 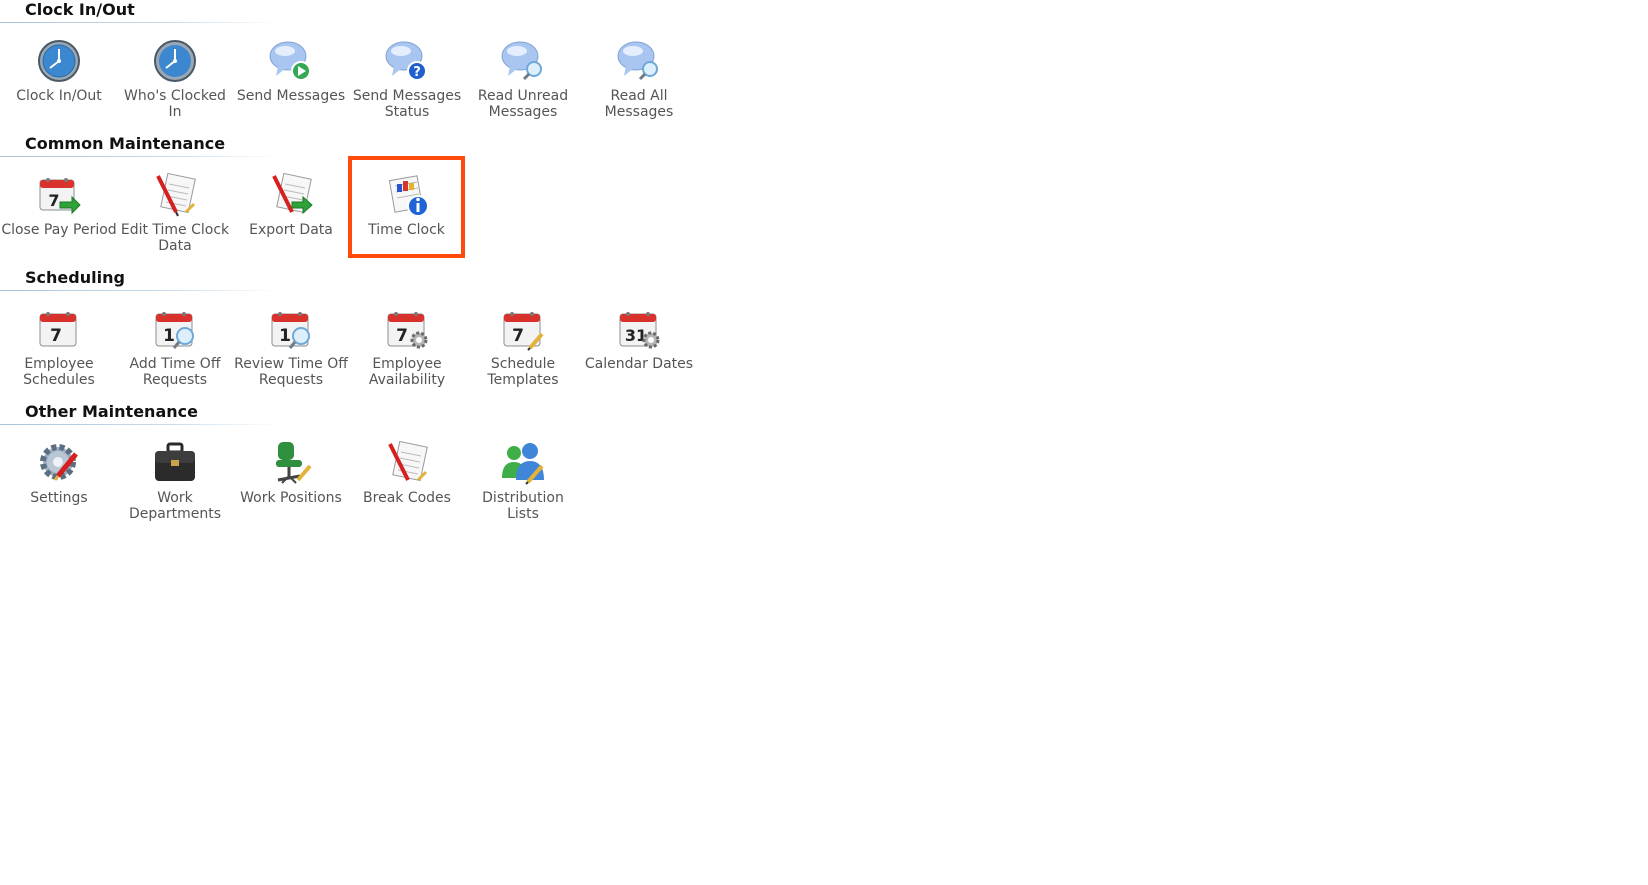 I want to click on time-clock-info-icon, so click(x=407, y=195).